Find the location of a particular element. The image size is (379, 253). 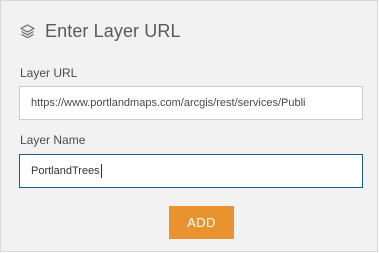

layer-name-value: PortlandTrees is located at coordinates (65, 171).